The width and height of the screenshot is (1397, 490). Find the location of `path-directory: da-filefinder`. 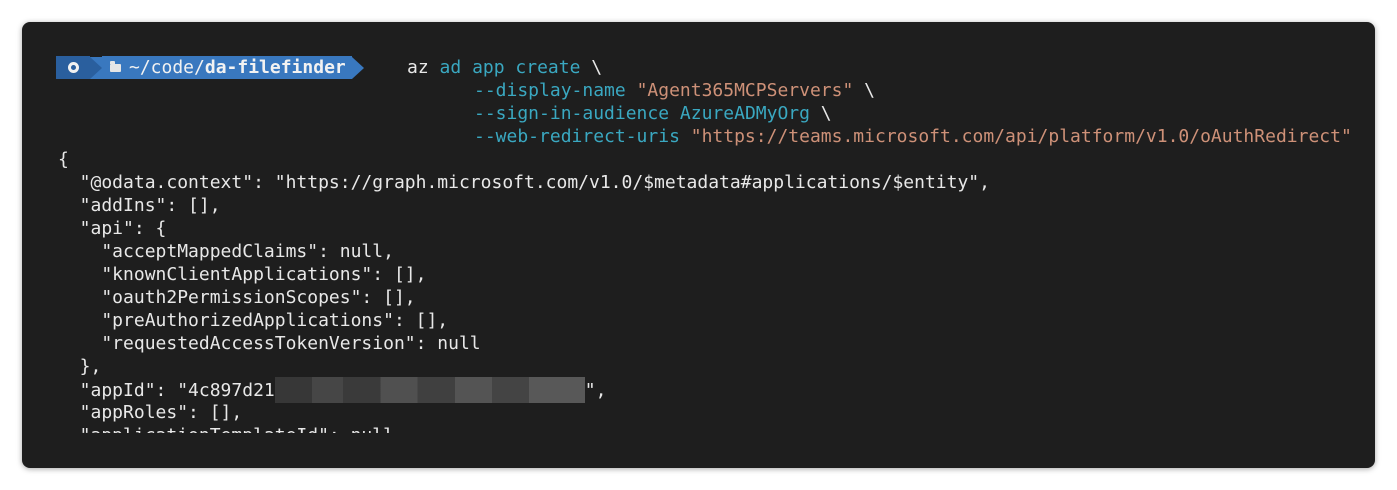

path-directory: da-filefinder is located at coordinates (275, 67).